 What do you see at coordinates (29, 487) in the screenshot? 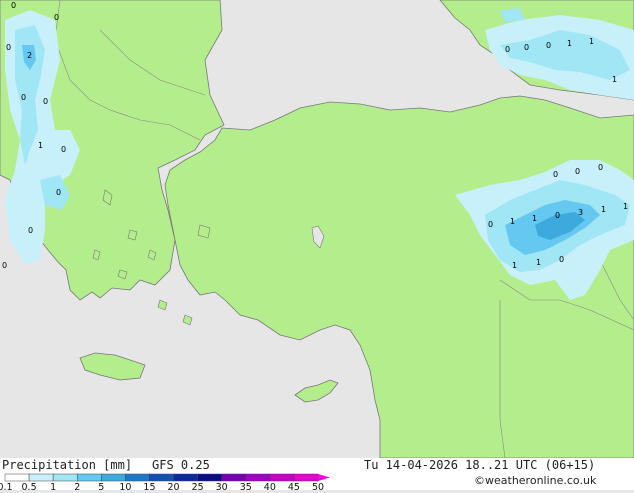
I see `legend-tick-label: 0.5` at bounding box center [29, 487].